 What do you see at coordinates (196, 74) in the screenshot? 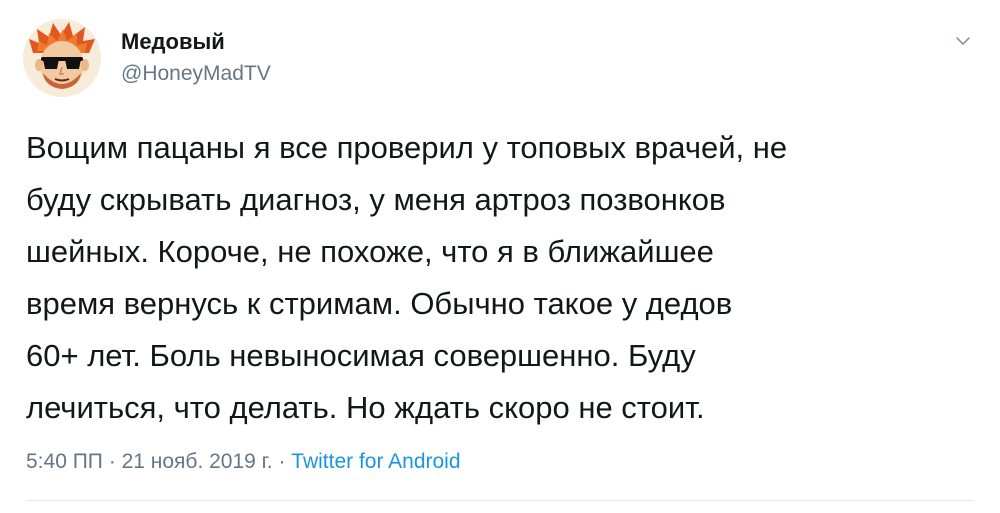
I see `author-handle: @HoneyMadTV` at bounding box center [196, 74].